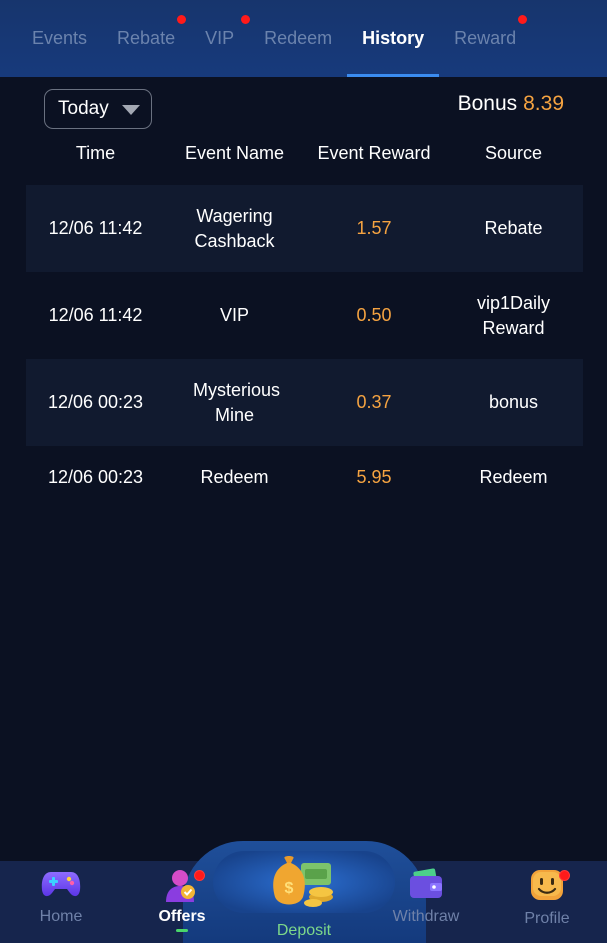 The image size is (607, 943). I want to click on cell-reward: 0.50, so click(374, 315).